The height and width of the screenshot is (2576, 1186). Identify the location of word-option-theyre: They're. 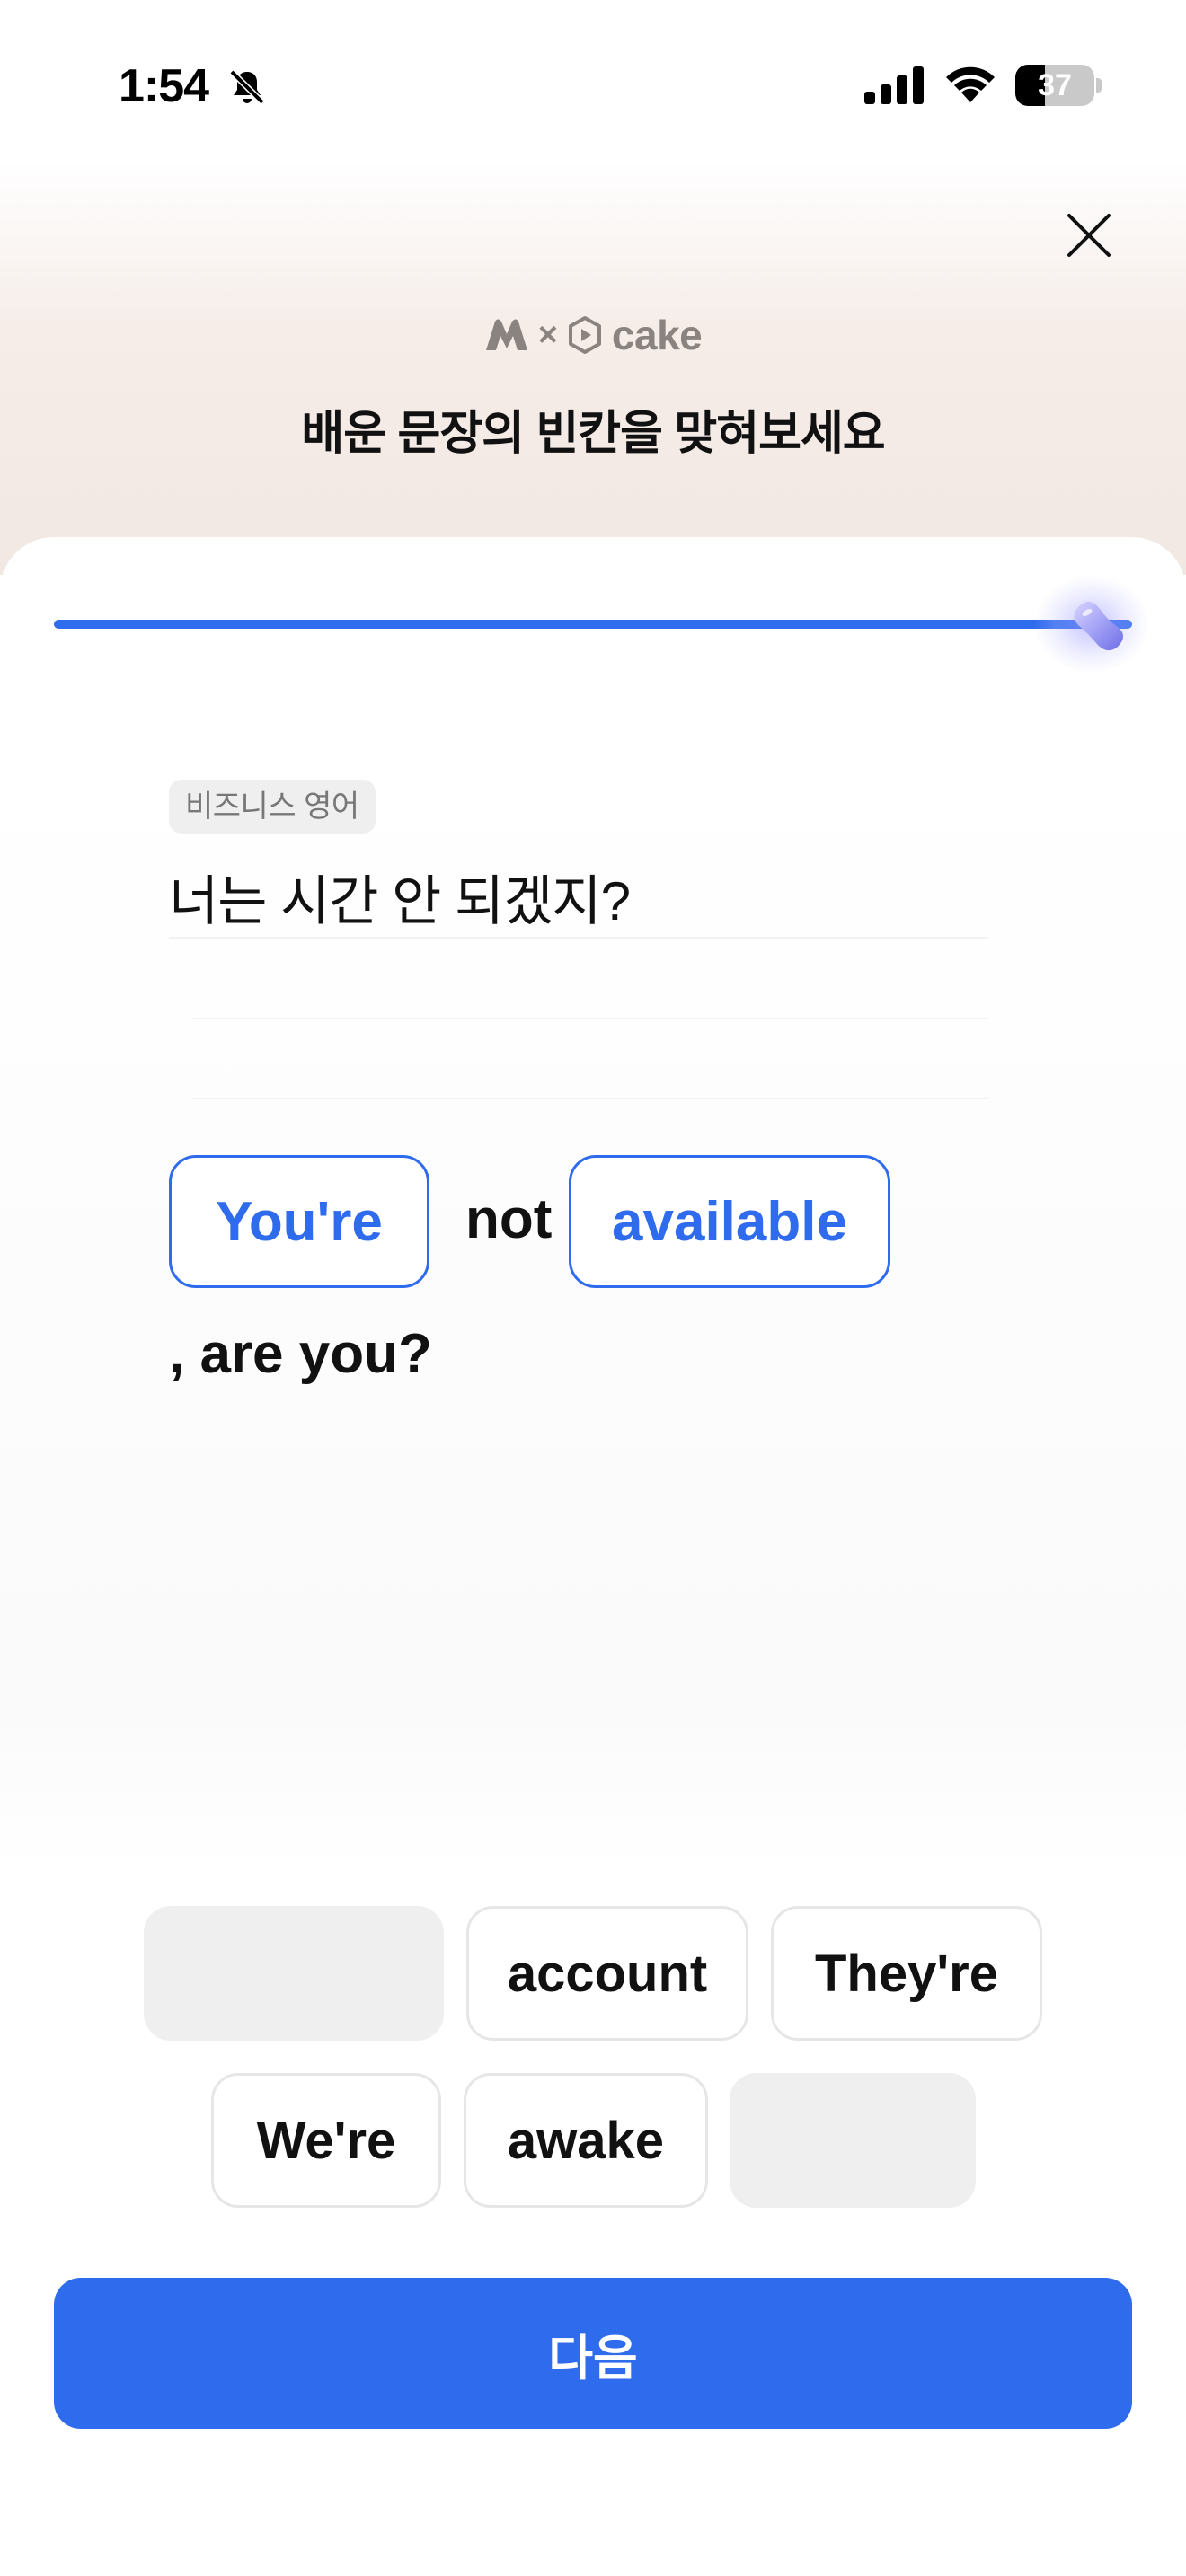
(906, 1973).